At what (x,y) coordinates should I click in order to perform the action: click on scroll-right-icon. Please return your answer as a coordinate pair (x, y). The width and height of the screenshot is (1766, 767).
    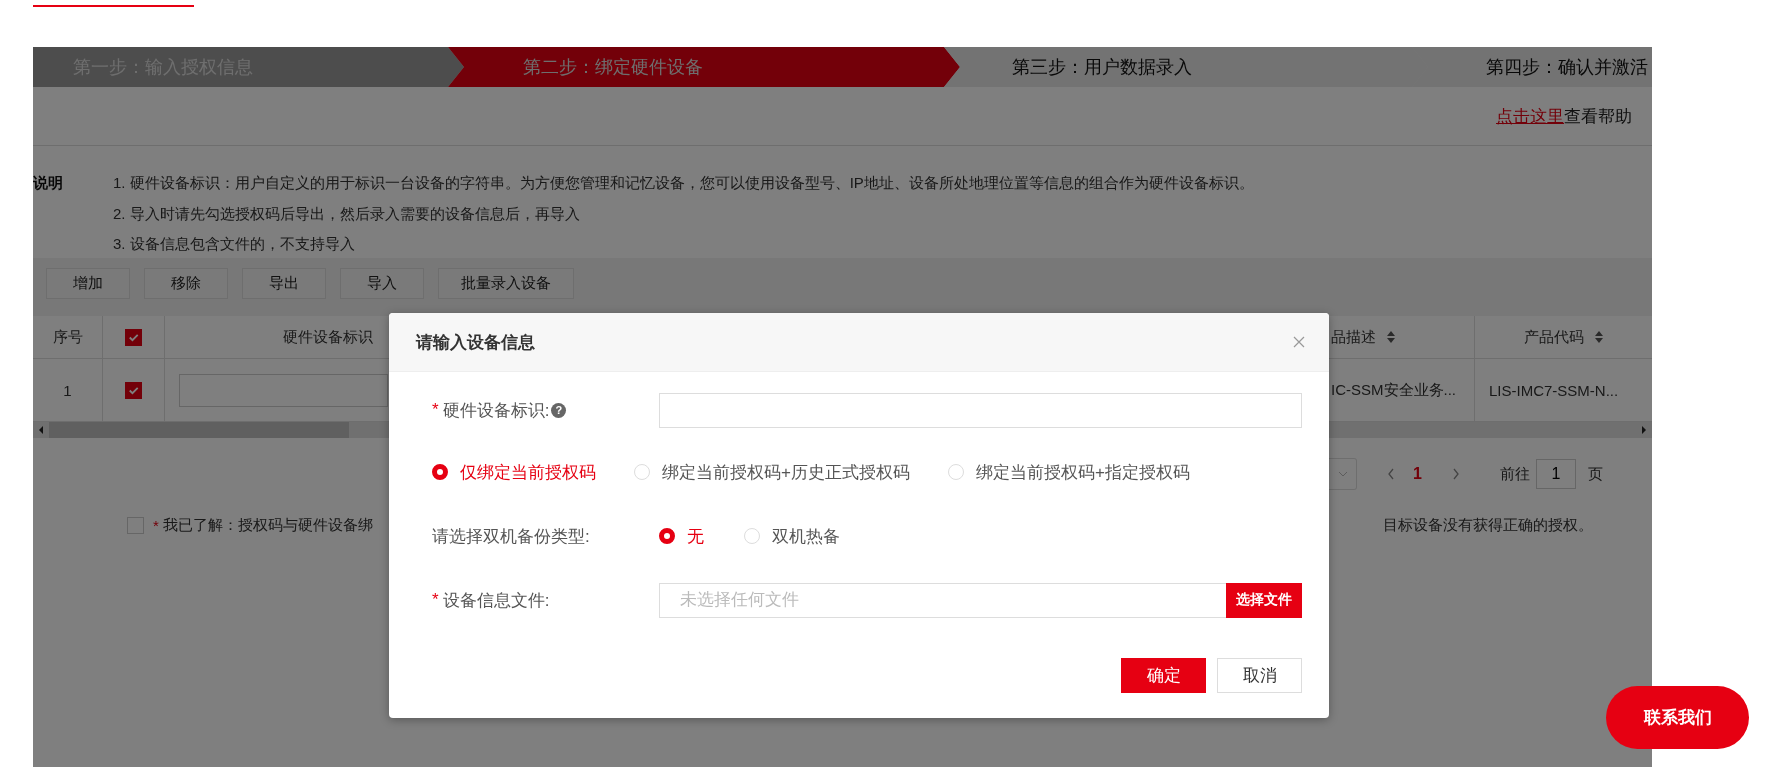
    Looking at the image, I should click on (1644, 430).